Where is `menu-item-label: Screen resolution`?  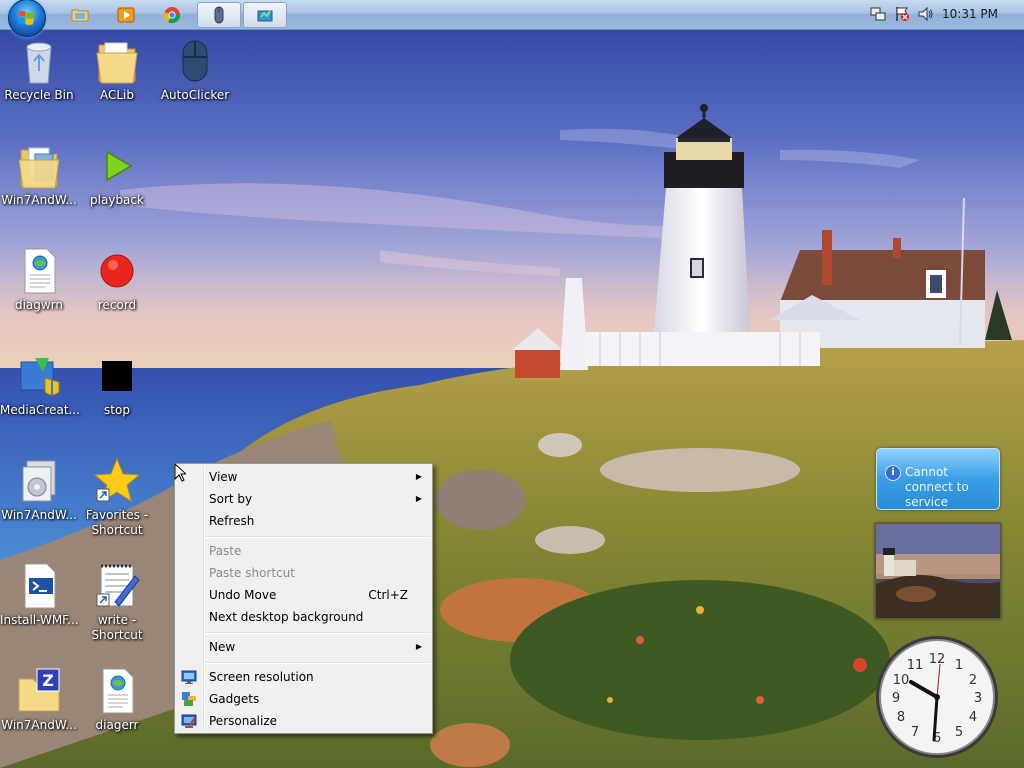 menu-item-label: Screen resolution is located at coordinates (261, 677).